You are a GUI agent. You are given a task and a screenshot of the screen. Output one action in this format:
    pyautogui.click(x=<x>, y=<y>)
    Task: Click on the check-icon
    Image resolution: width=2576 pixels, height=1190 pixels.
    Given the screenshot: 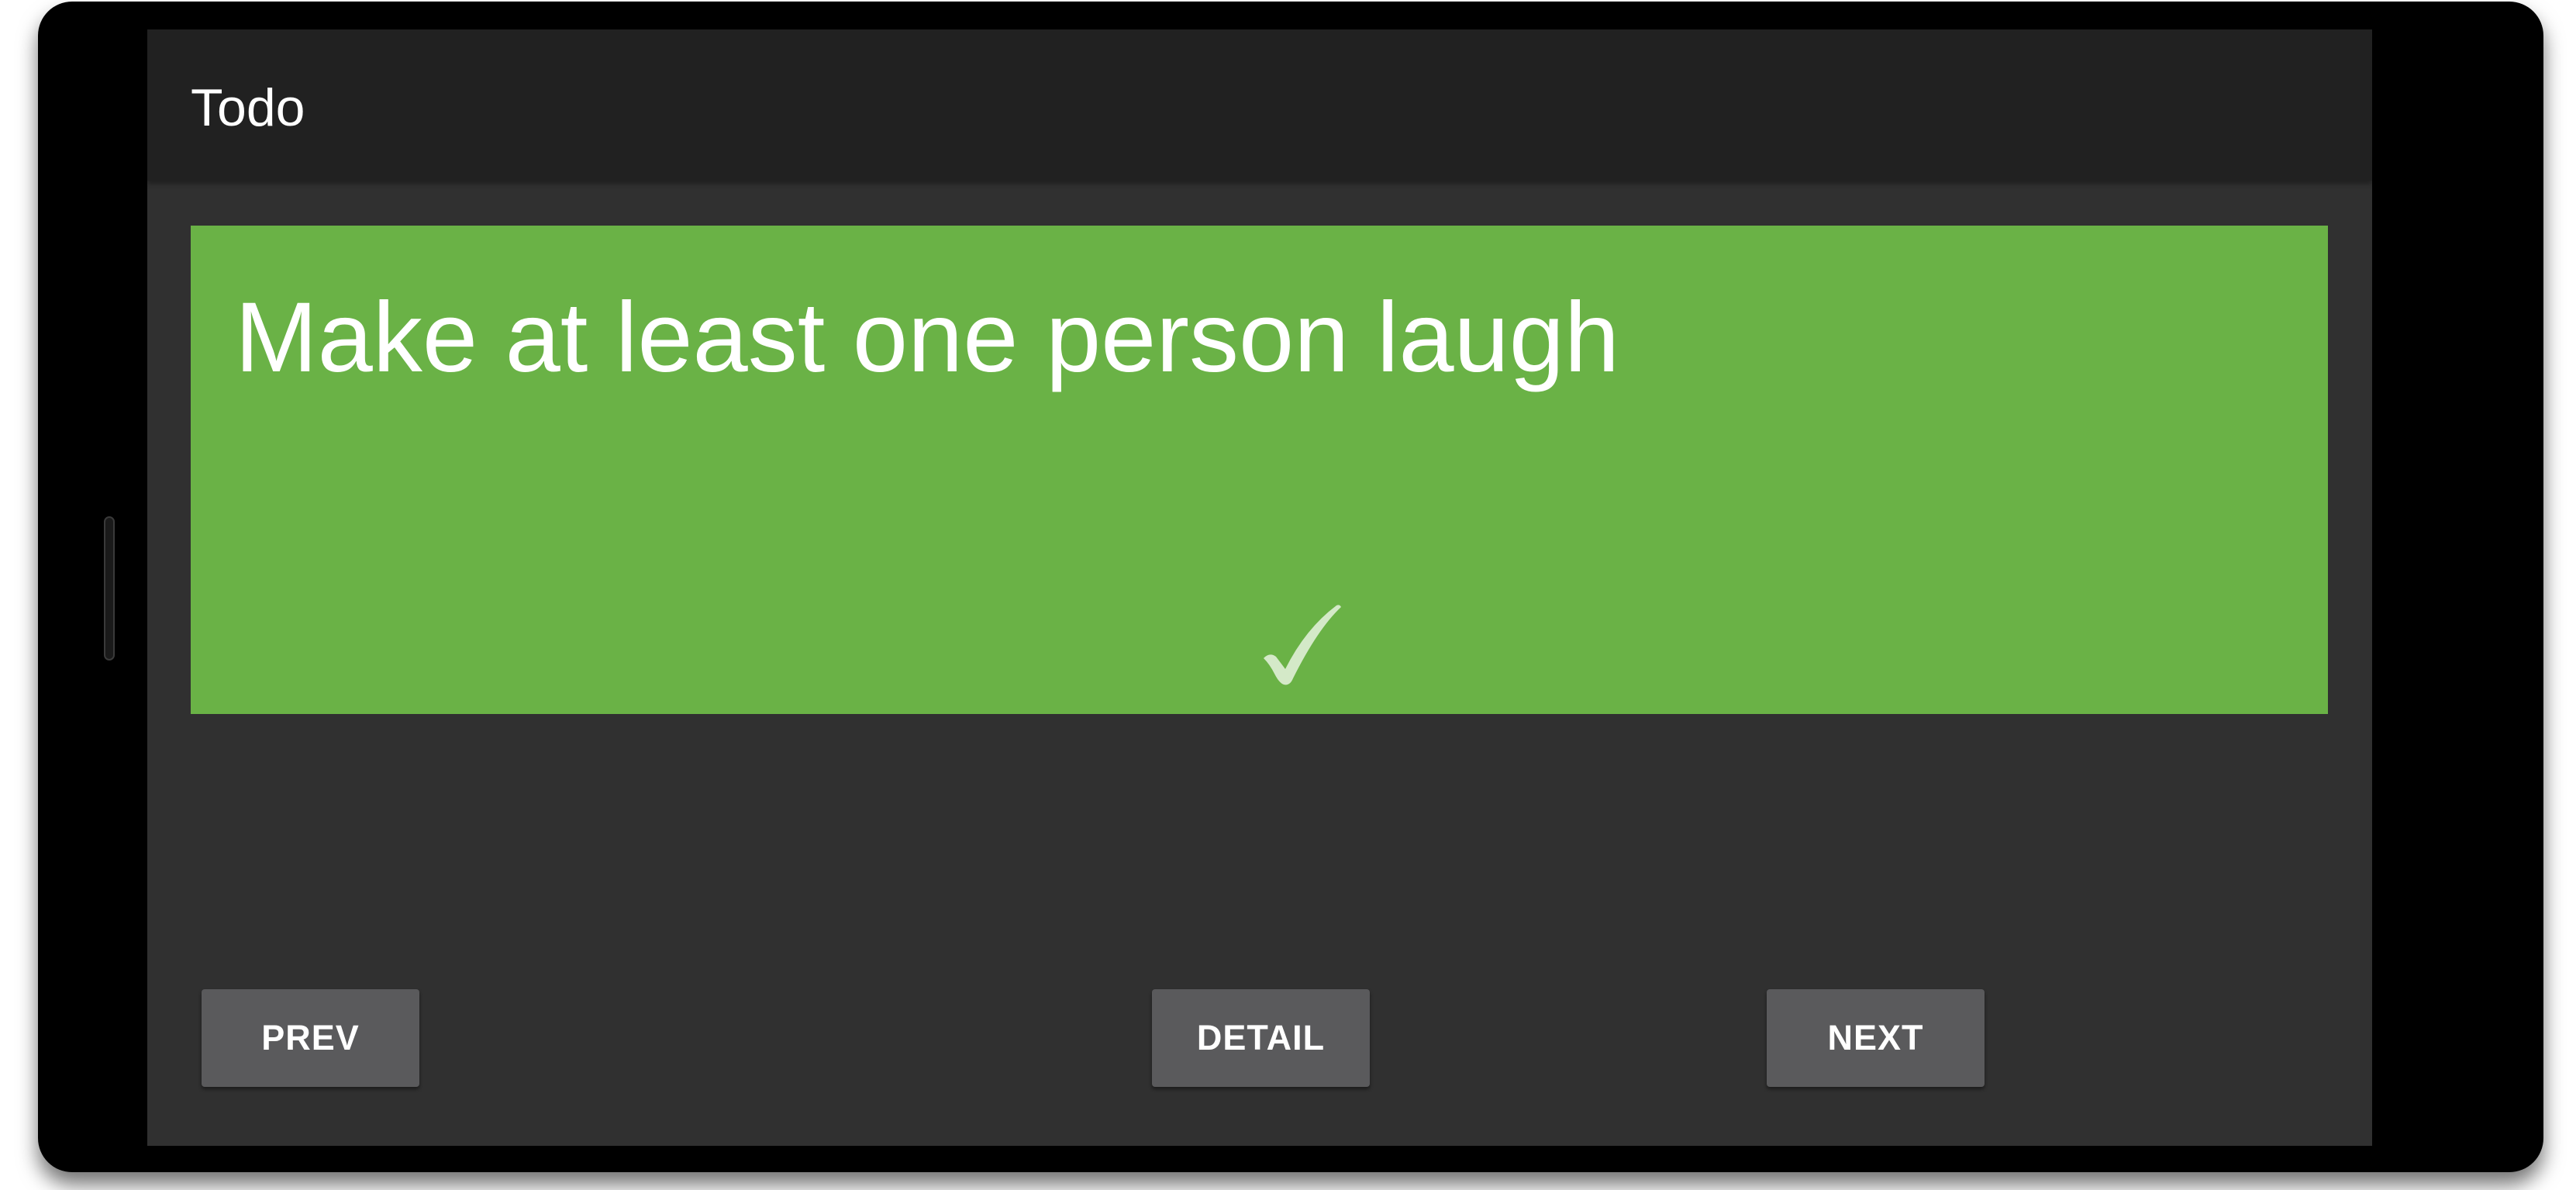 What is the action you would take?
    pyautogui.click(x=1302, y=645)
    